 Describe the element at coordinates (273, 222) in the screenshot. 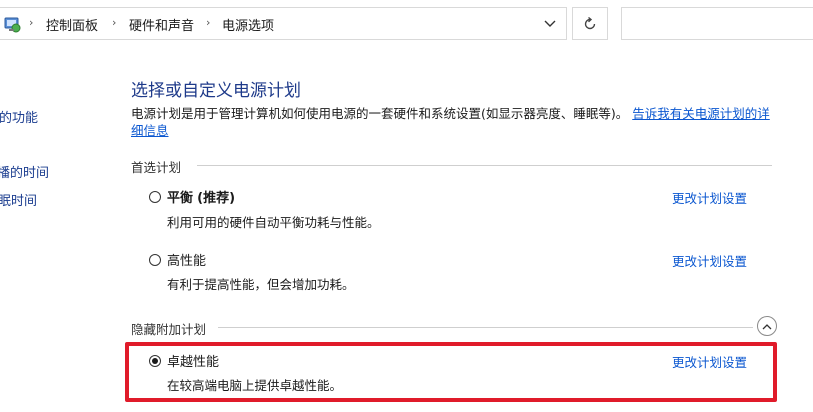

I see `balanced-plan-description: 利用可用的硬件自动平衡功耗与性能。` at that location.